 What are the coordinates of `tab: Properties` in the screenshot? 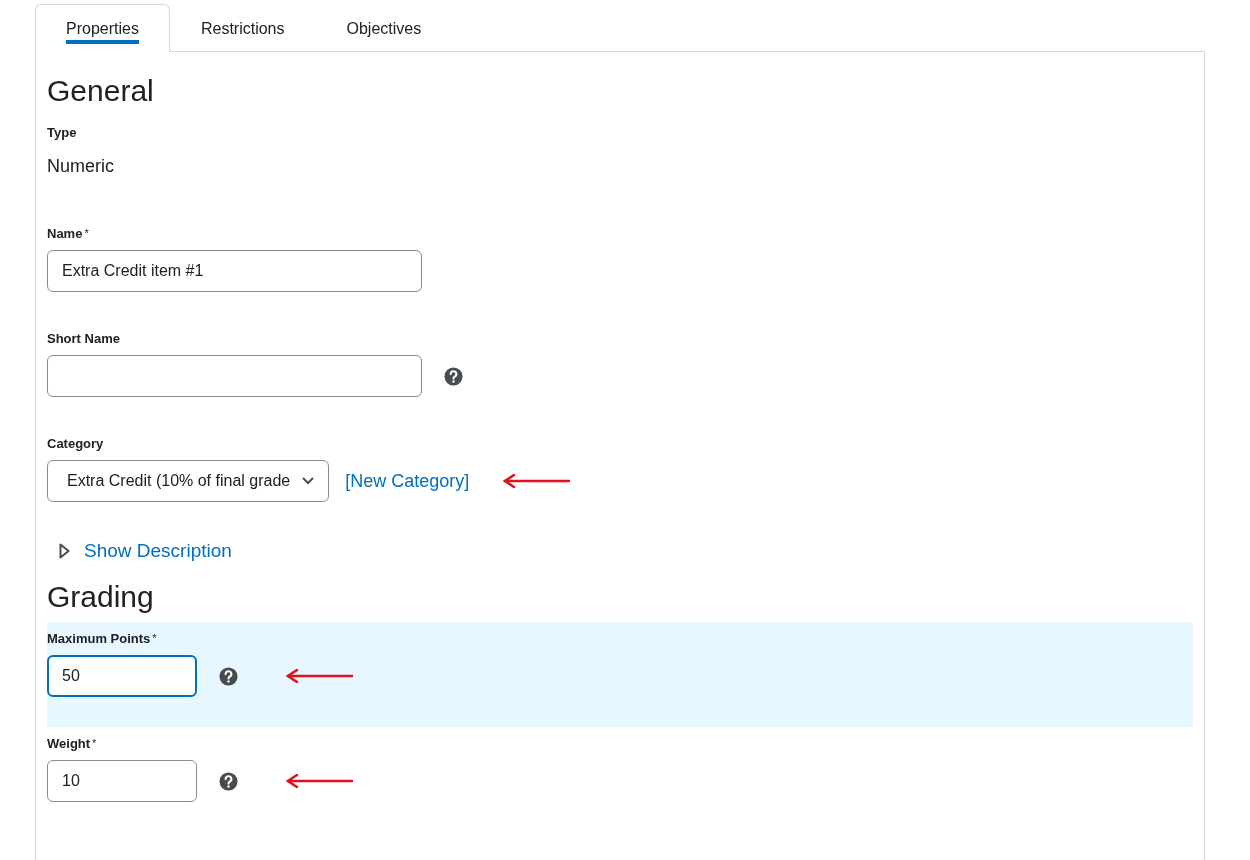 It's located at (102, 28).